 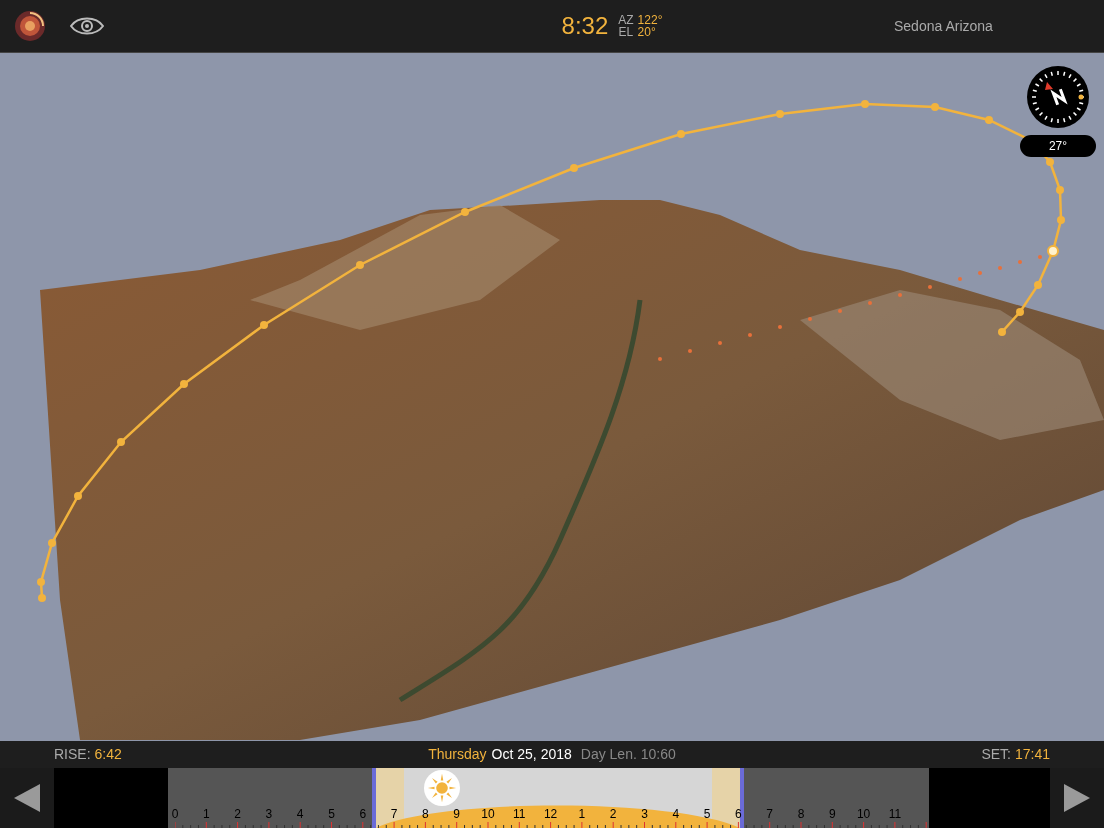 I want to click on hour-label: 0, so click(x=175, y=814).